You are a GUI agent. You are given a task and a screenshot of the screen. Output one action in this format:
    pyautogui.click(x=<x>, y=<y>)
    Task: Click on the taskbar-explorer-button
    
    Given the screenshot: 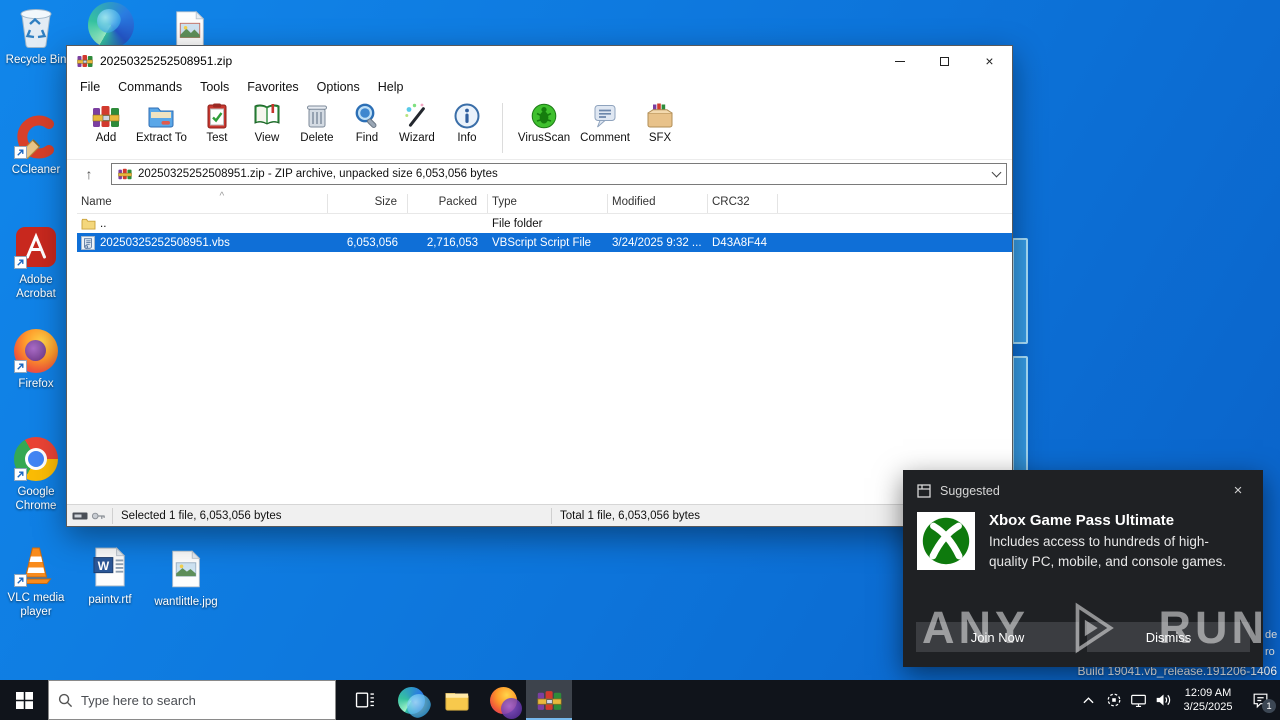 What is the action you would take?
    pyautogui.click(x=457, y=700)
    